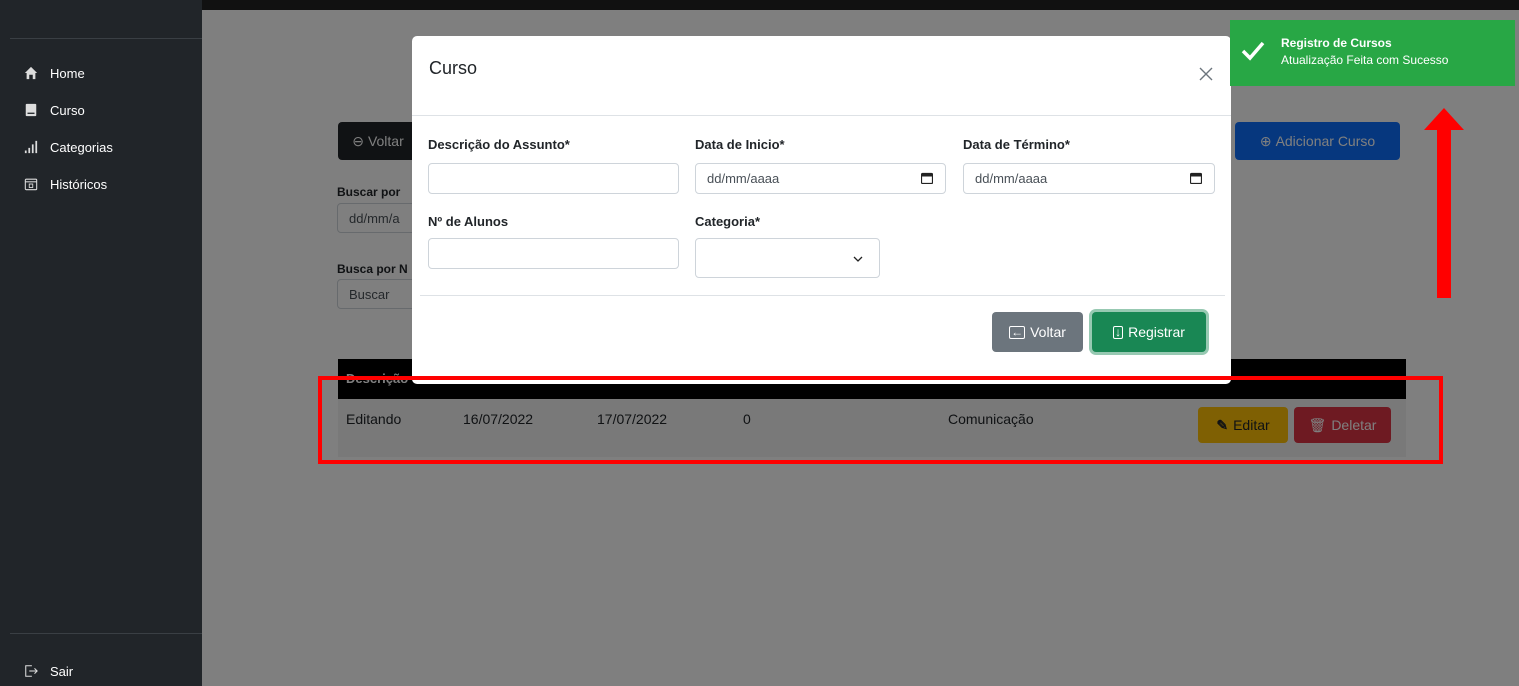 The image size is (1519, 686). I want to click on check-icon, so click(1253, 51).